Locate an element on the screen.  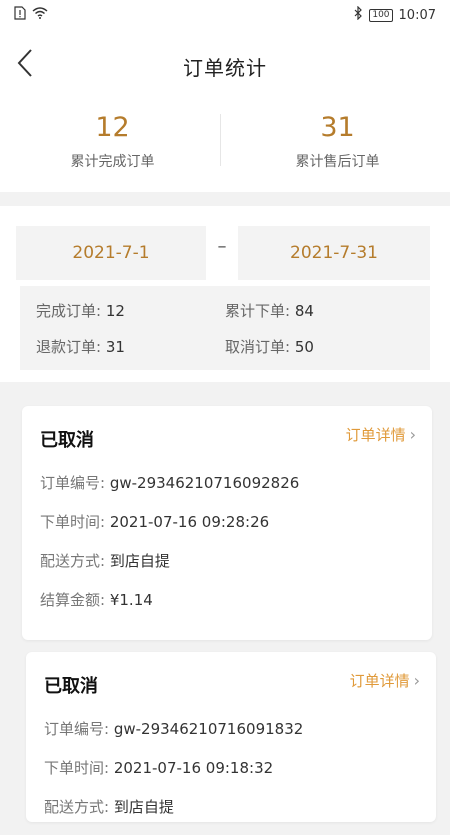
bluetooth-icon is located at coordinates (358, 14).